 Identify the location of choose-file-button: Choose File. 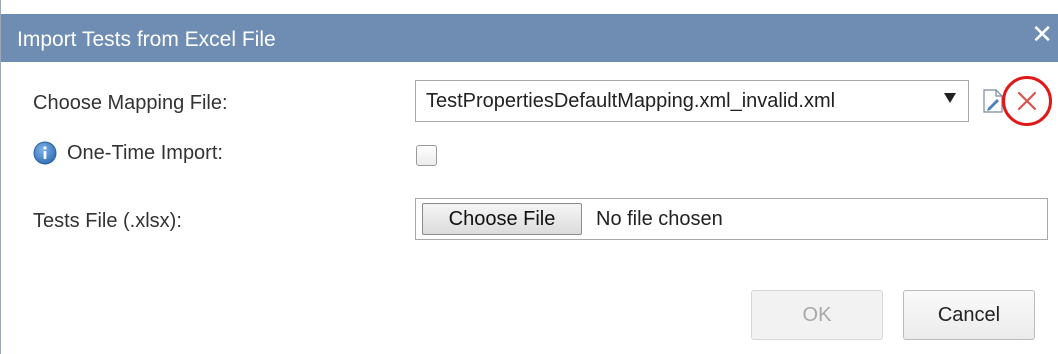
(502, 219).